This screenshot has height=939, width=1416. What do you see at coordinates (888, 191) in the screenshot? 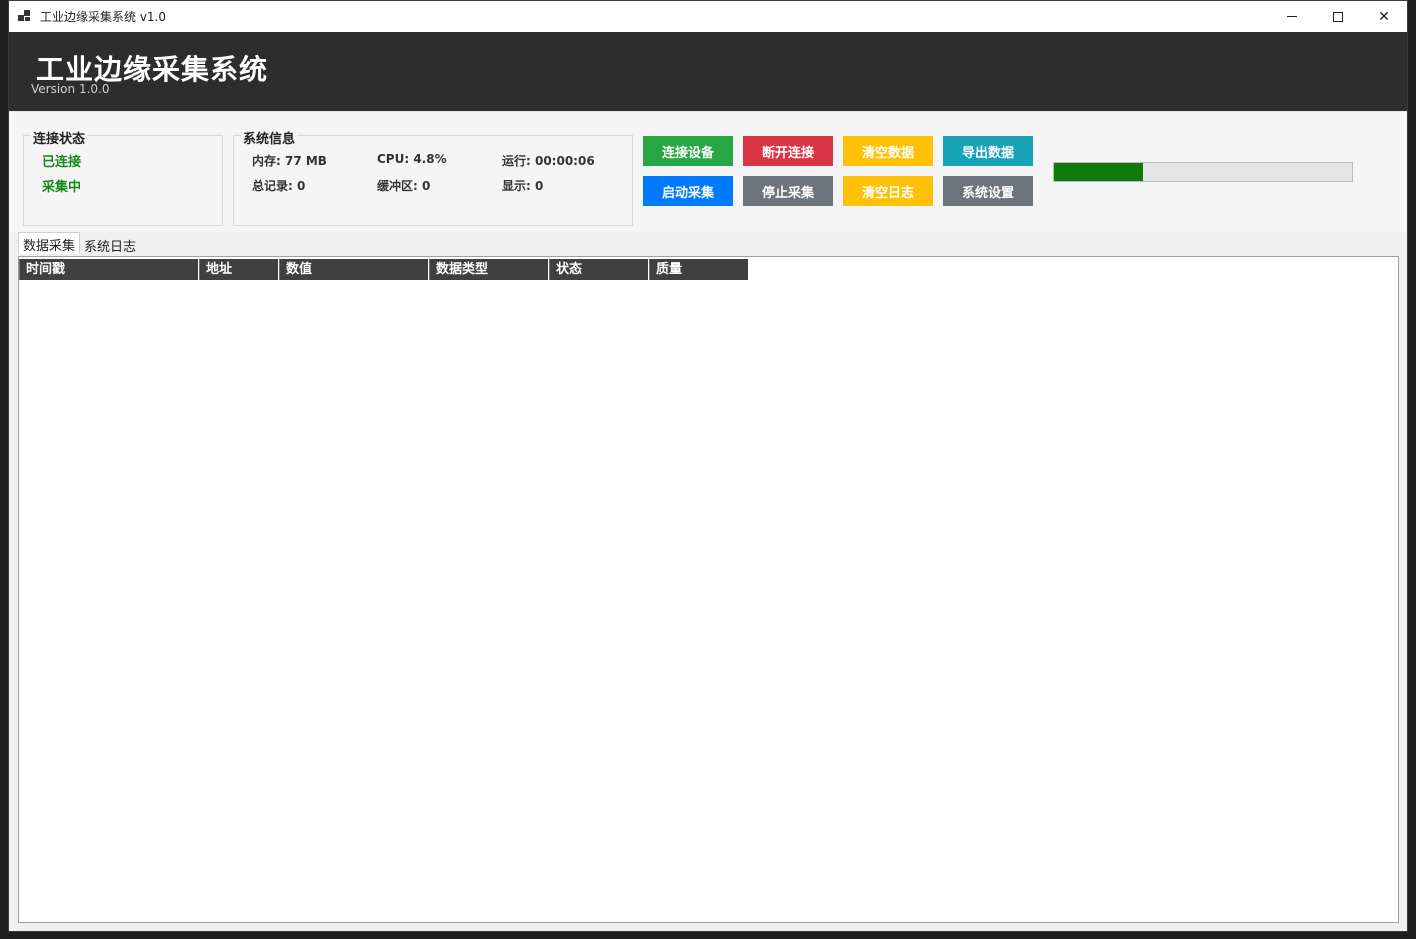
I see `clear-log-button: 清空日志` at bounding box center [888, 191].